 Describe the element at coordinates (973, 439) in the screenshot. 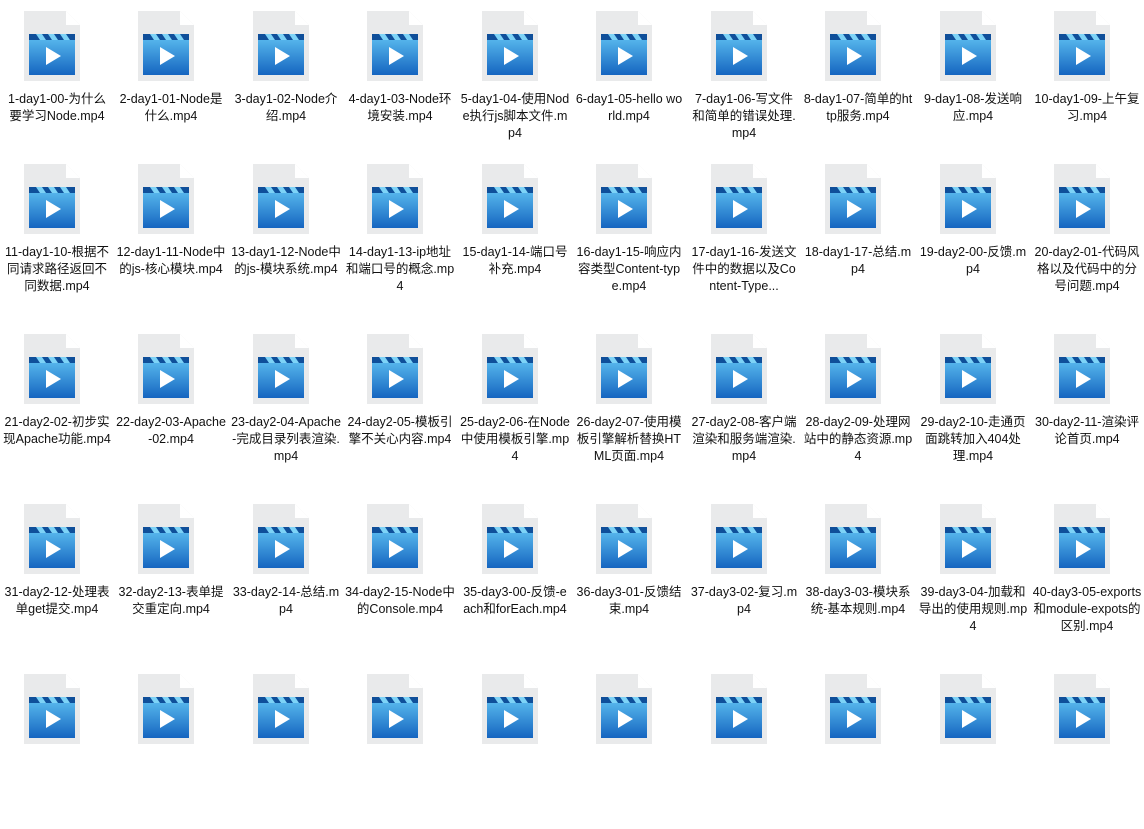

I see `file-name-label: 29-day2-10-走通页面跳转加入404处理.mp4` at that location.